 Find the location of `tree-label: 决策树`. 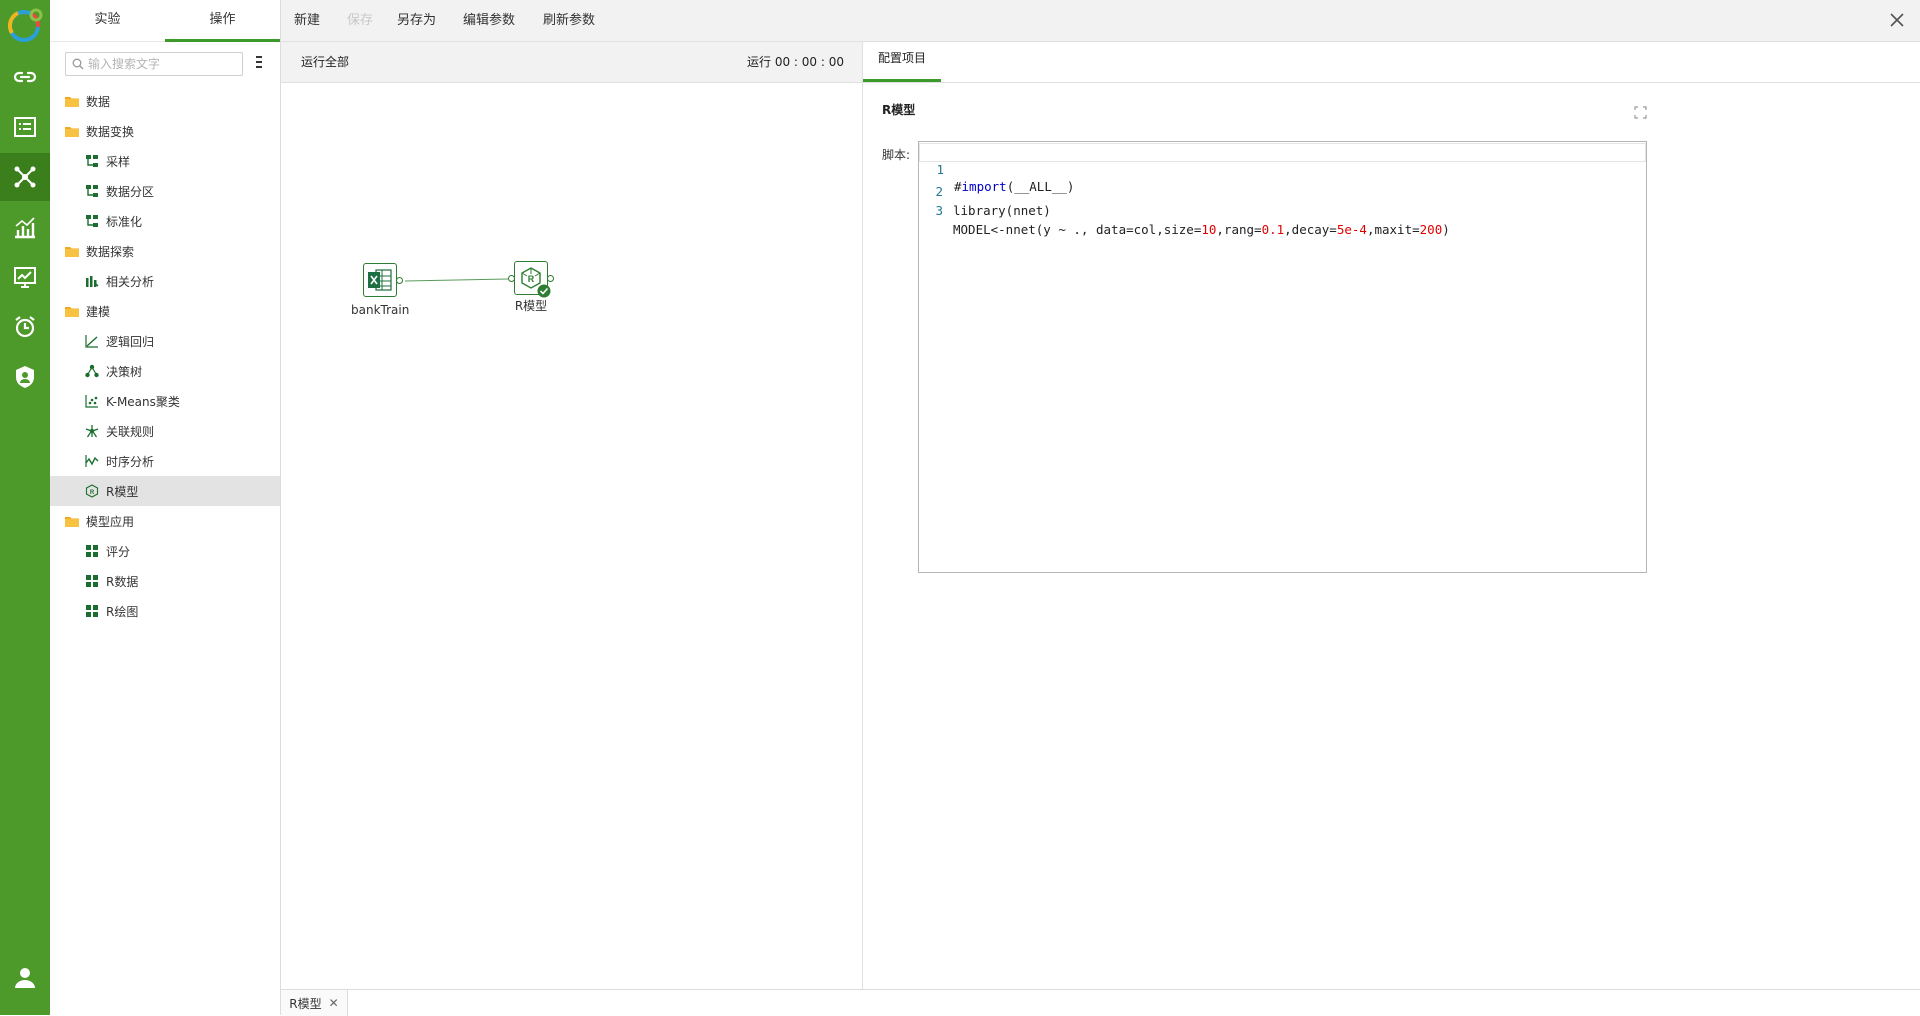

tree-label: 决策树 is located at coordinates (124, 371).